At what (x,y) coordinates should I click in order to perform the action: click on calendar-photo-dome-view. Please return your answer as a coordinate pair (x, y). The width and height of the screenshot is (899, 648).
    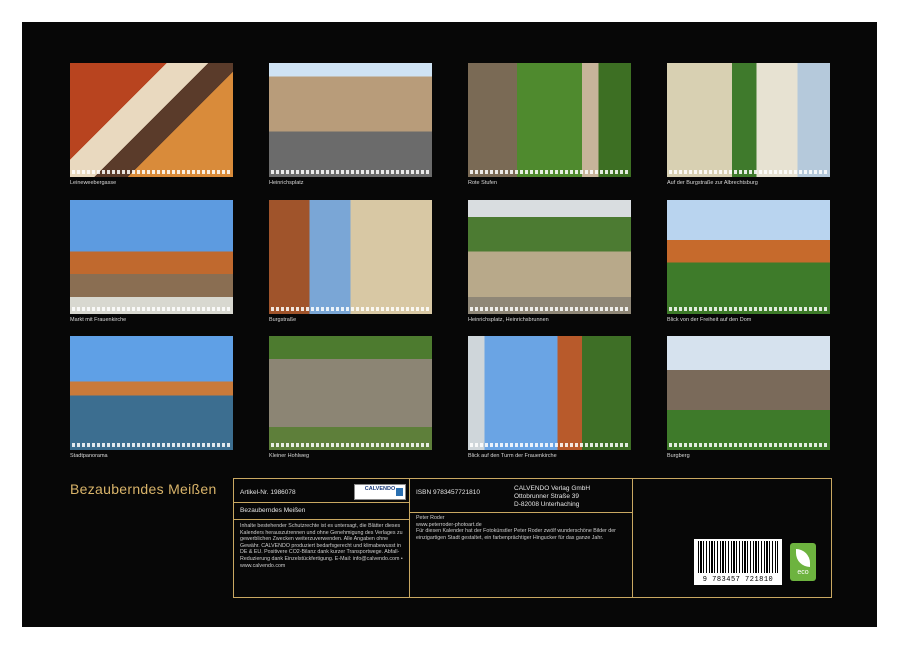
    Looking at the image, I should click on (748, 257).